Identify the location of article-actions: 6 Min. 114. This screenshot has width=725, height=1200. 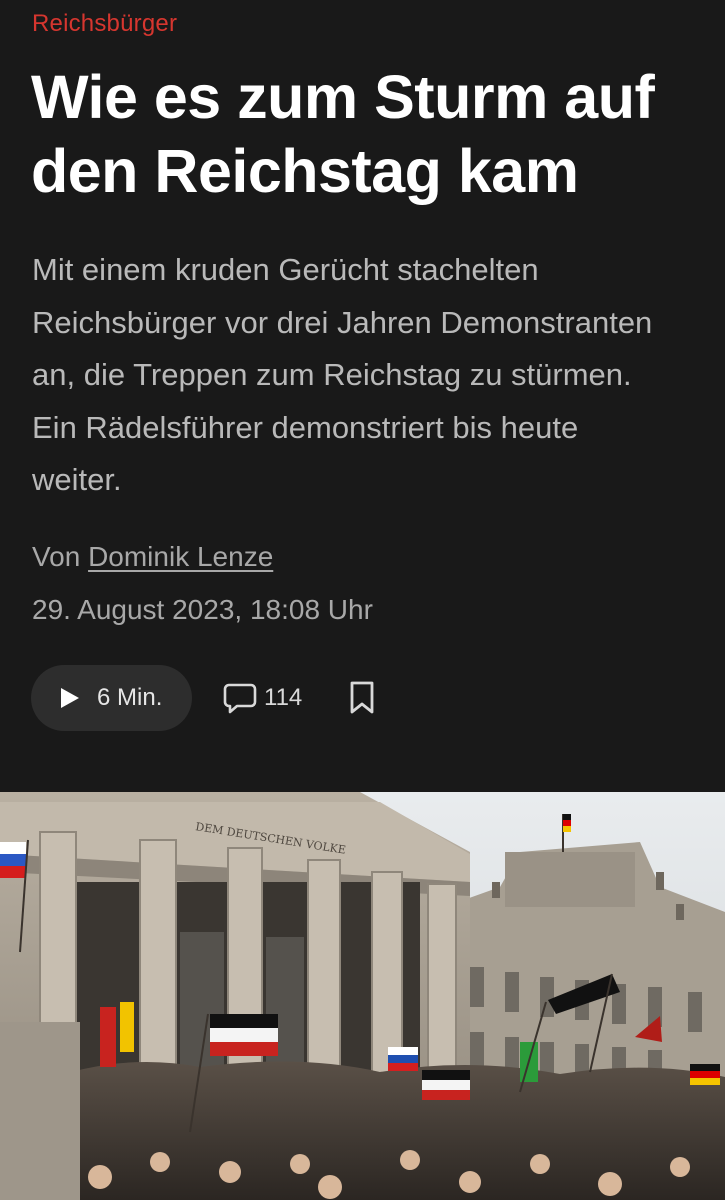
(231, 698).